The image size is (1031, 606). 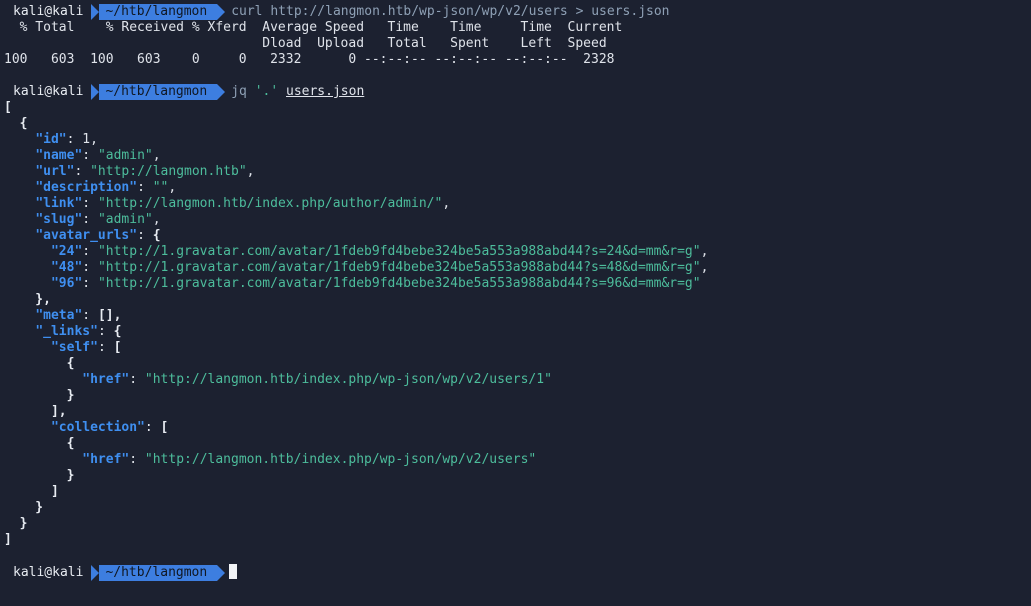 I want to click on json-line-url: "url": "http://langmon.htb",, so click(x=145, y=171).